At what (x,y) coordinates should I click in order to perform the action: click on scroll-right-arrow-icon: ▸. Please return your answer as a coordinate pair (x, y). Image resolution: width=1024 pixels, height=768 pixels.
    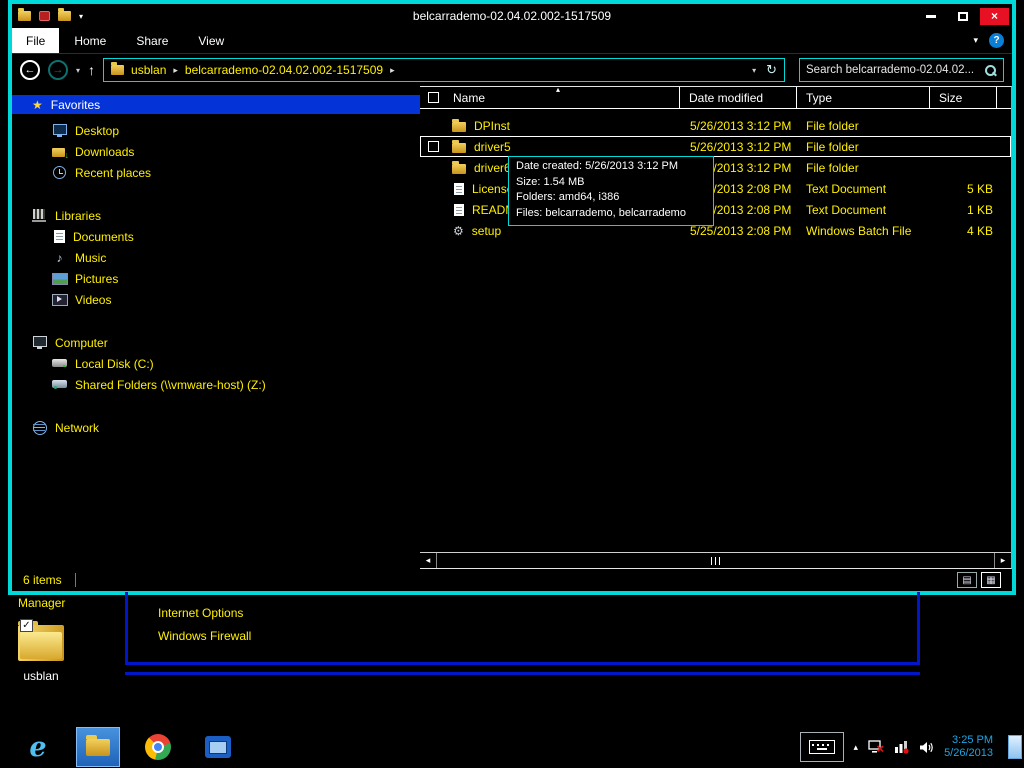
    Looking at the image, I should click on (1002, 560).